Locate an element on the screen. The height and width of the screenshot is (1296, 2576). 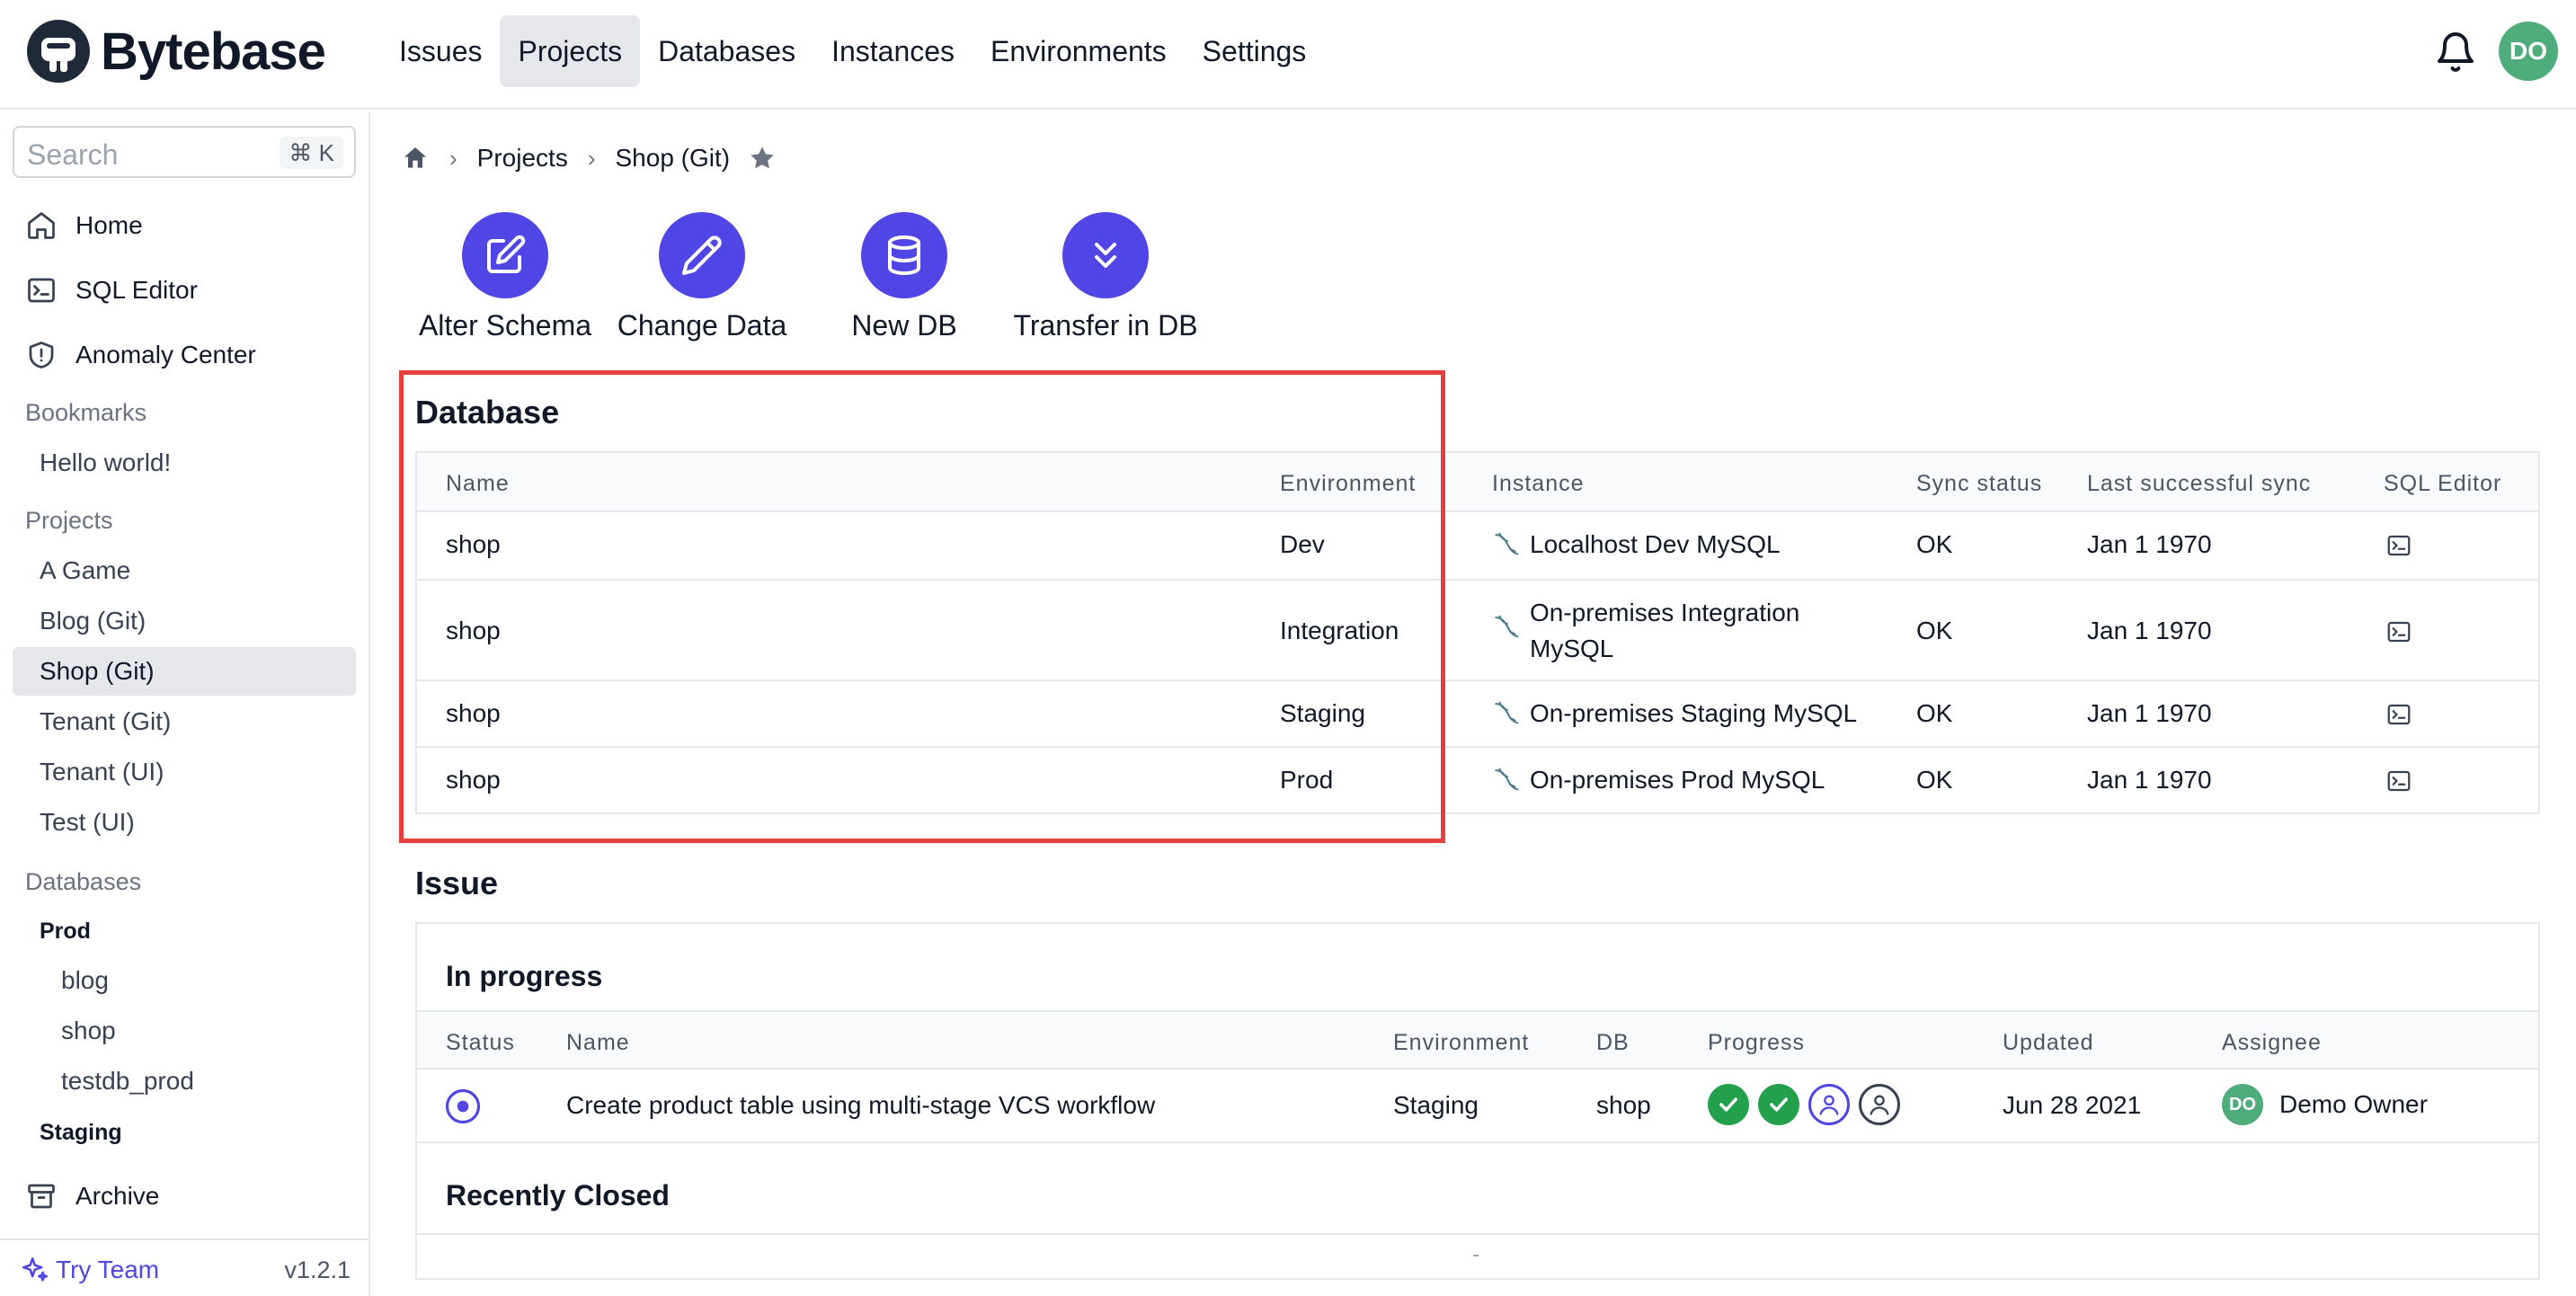
transfer-in-db-label: Transfer in DB is located at coordinates (1105, 325).